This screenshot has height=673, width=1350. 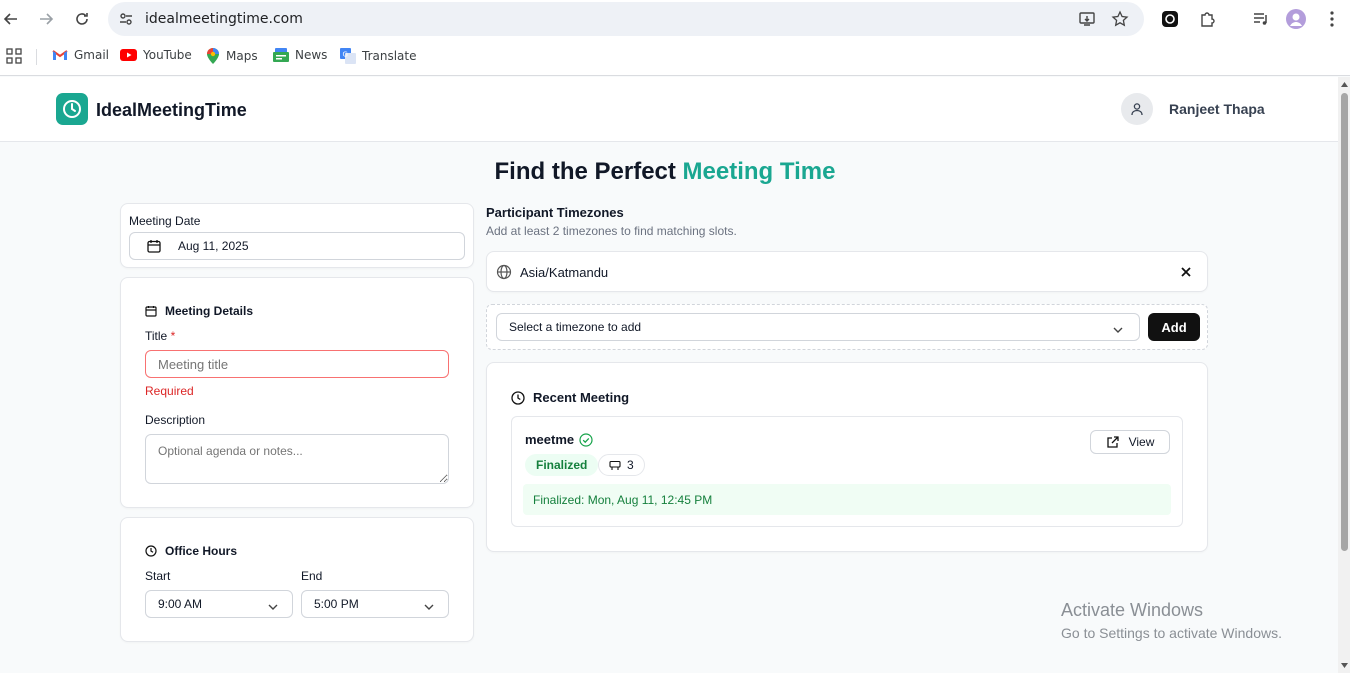 What do you see at coordinates (242, 56) in the screenshot?
I see `bookmark-label: Maps` at bounding box center [242, 56].